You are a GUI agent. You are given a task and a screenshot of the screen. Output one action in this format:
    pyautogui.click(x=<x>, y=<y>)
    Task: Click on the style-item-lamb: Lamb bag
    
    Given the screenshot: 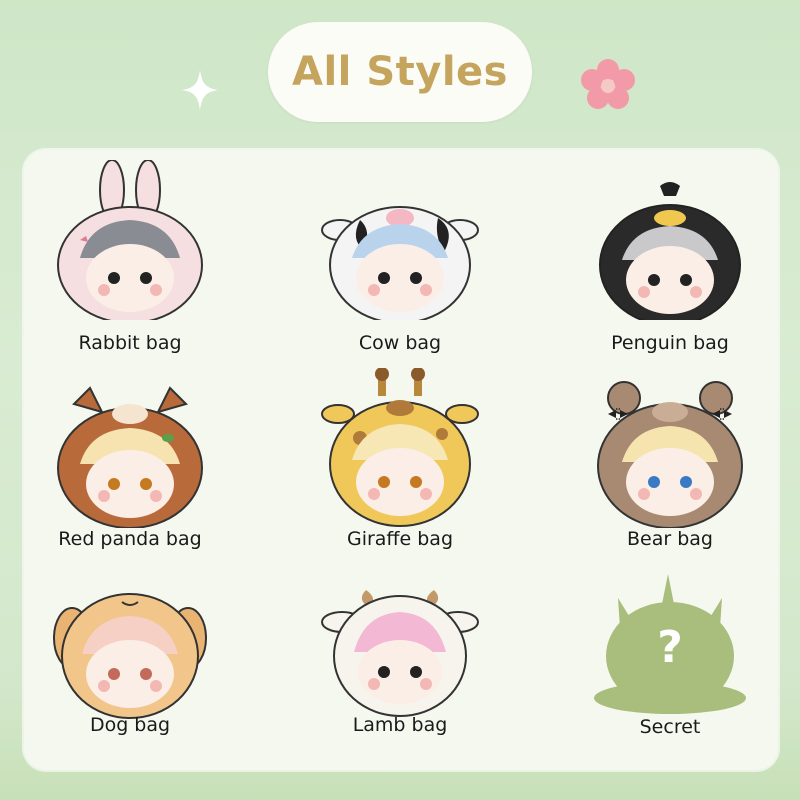 What is the action you would take?
    pyautogui.click(x=400, y=668)
    